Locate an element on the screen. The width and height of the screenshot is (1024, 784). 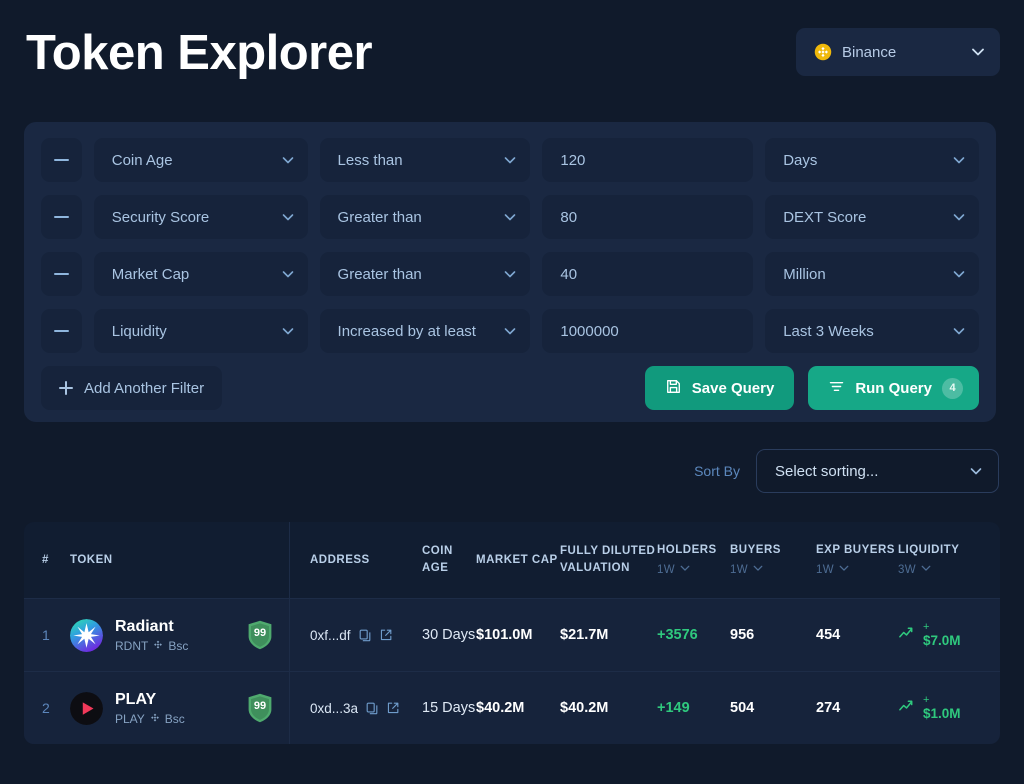
column-header-buyers-label: BUYERS is located at coordinates (755, 549).